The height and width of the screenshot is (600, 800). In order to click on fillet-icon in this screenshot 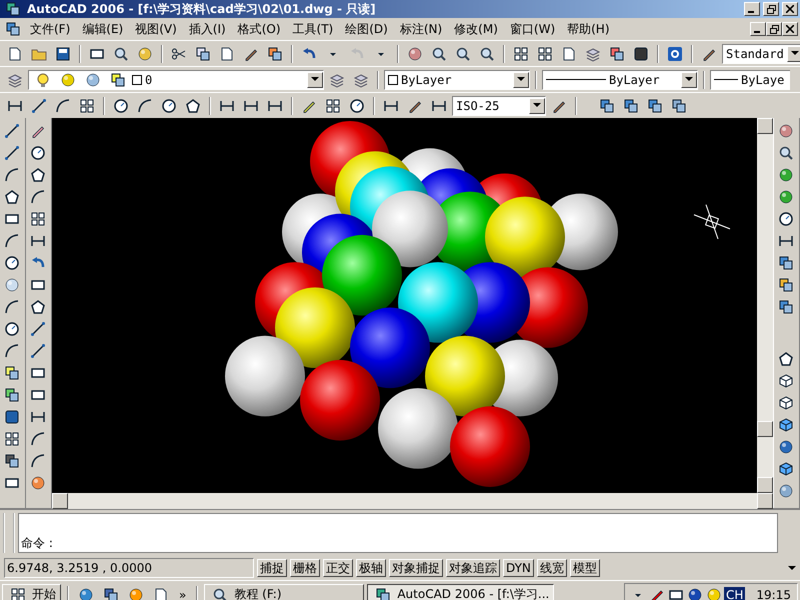, I will do `click(38, 461)`.